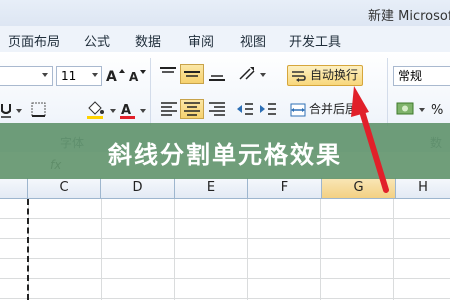  I want to click on tab-developer: 开发工具, so click(315, 40).